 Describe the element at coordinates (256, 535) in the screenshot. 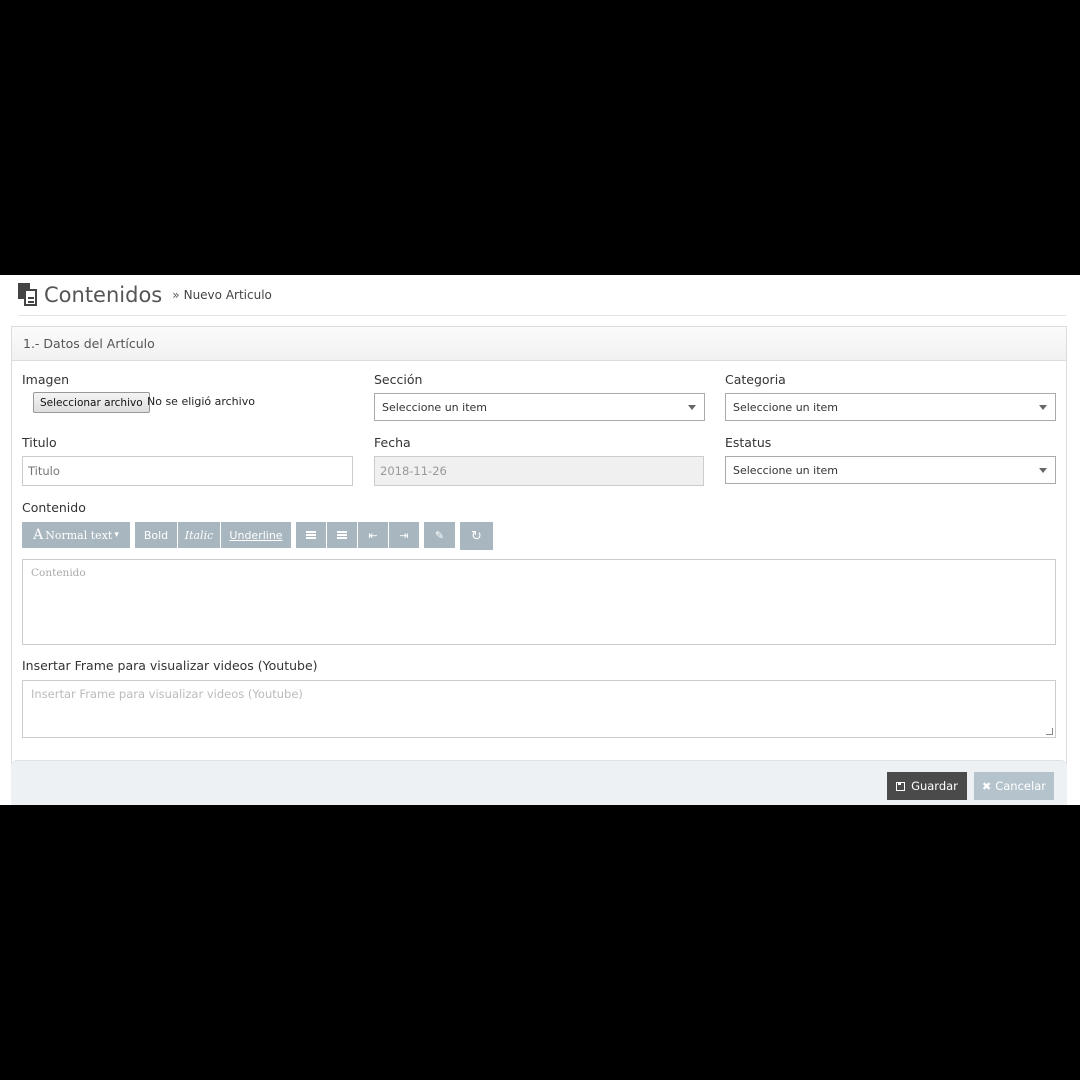

I see `underline-button: Underline` at that location.